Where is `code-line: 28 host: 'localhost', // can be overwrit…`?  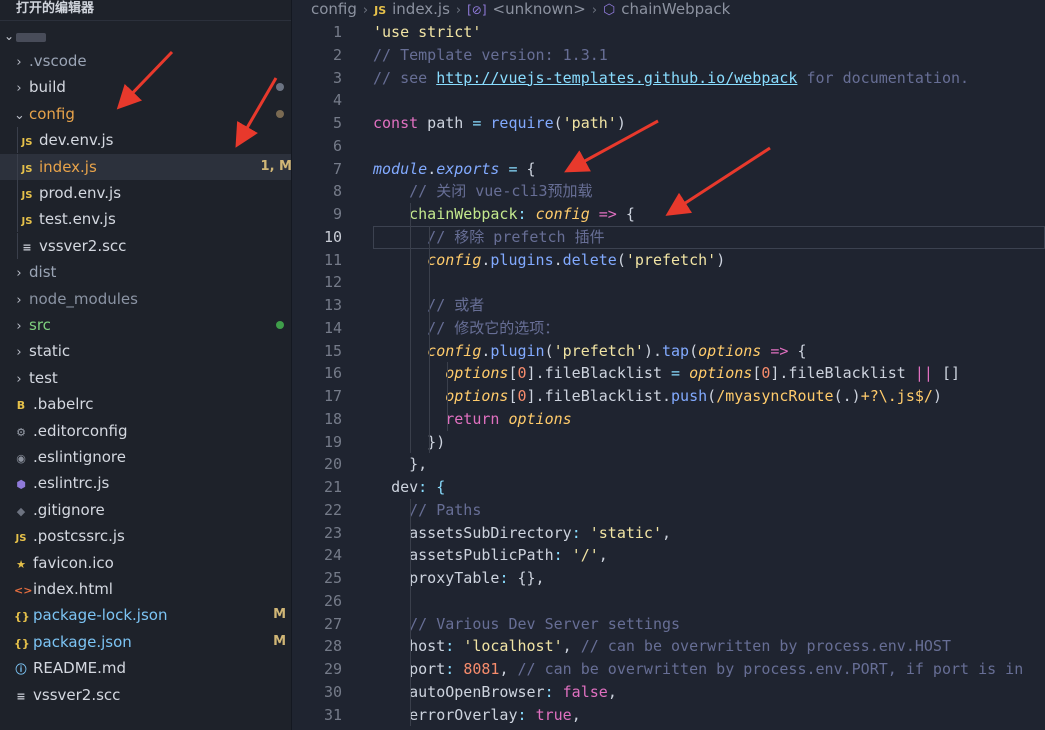 code-line: 28 host: 'localhost', // can be overwrit… is located at coordinates (668, 646).